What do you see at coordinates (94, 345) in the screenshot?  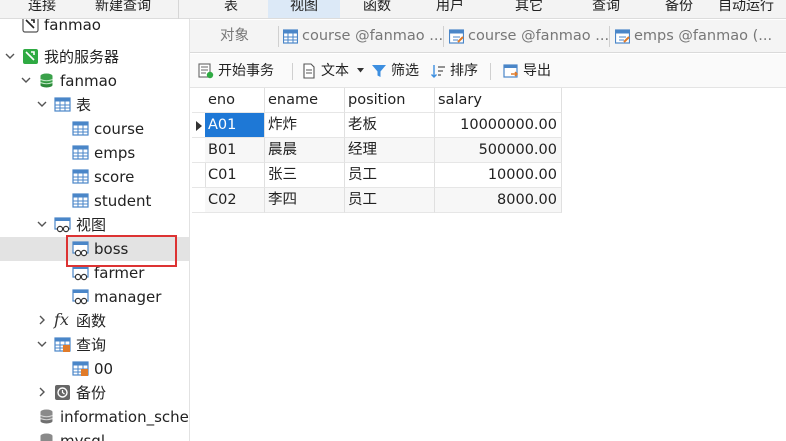 I see `tree-item-queries-folder: 查询` at bounding box center [94, 345].